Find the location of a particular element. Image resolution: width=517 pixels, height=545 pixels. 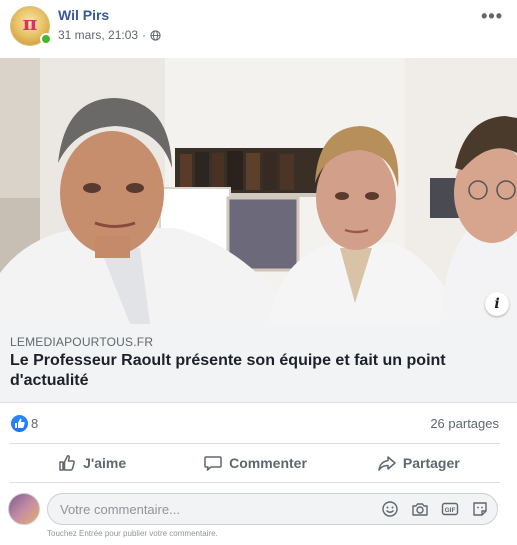

post-timestamp: 31 mars, 21:03 is located at coordinates (98, 35).